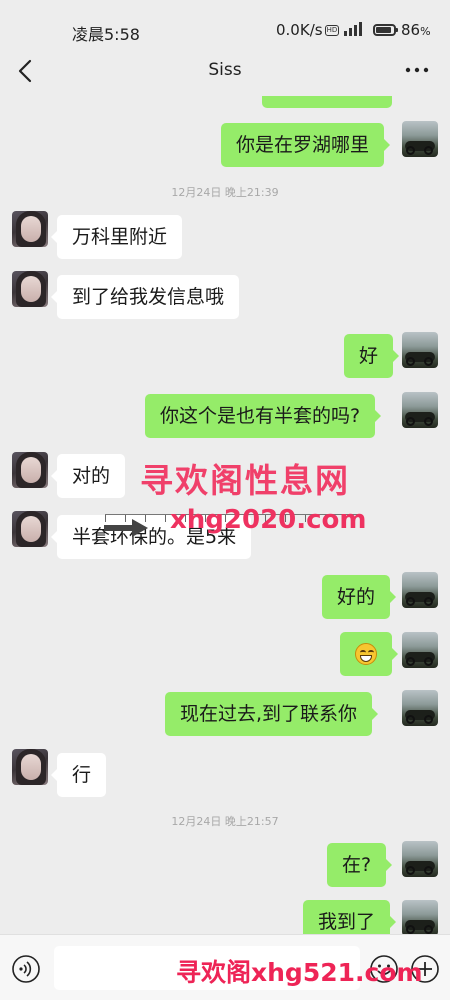  Describe the element at coordinates (327, 102) in the screenshot. I see `partial-message-bubble` at that location.